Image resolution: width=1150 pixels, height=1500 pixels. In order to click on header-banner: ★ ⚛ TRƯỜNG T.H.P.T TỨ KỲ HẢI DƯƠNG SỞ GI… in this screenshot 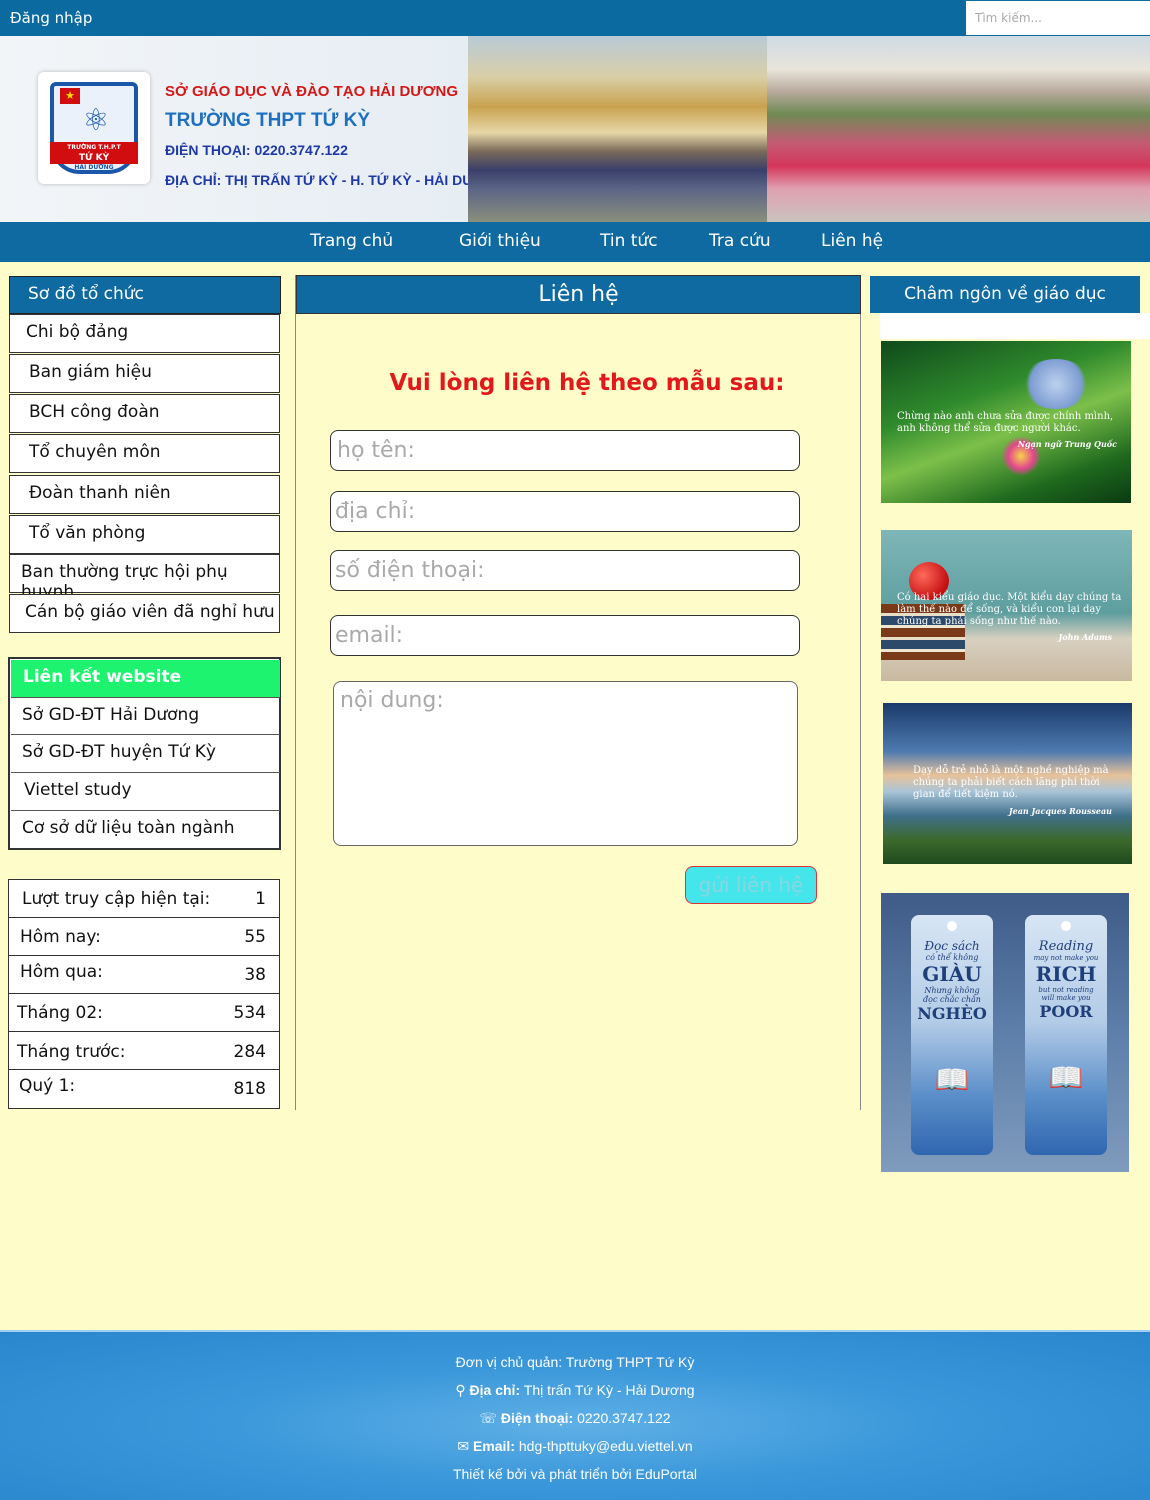, I will do `click(575, 129)`.